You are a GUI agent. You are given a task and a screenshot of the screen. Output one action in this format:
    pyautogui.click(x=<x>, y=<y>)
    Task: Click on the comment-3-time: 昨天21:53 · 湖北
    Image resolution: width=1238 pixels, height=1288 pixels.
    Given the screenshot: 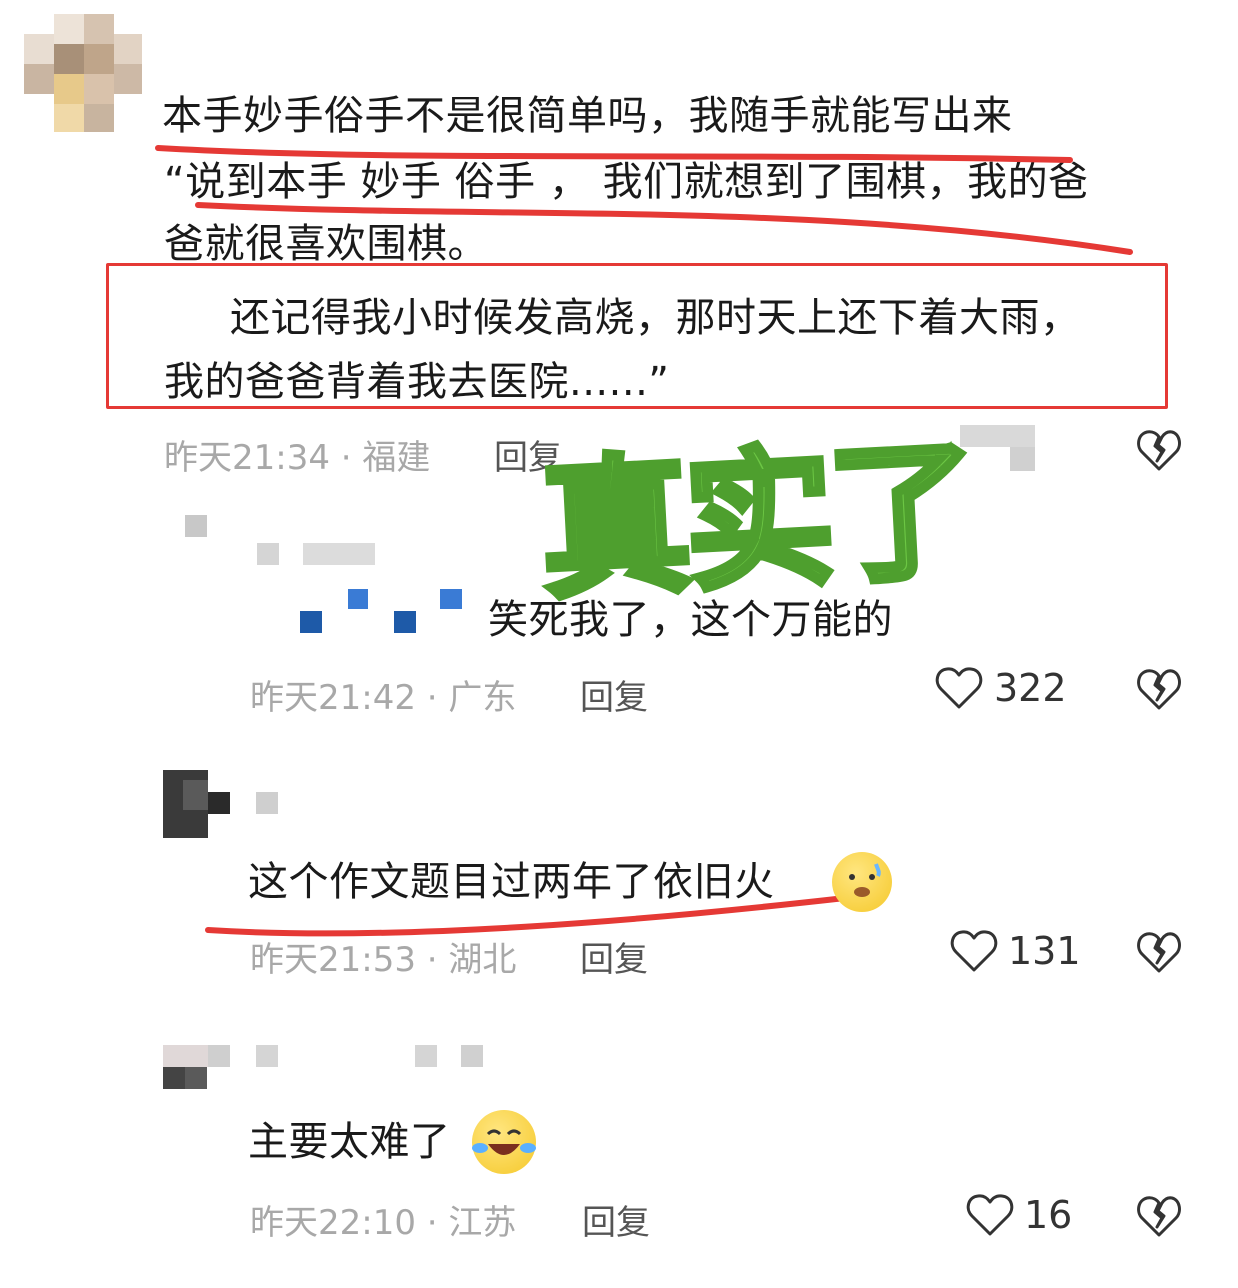 What is the action you would take?
    pyautogui.click(x=383, y=960)
    